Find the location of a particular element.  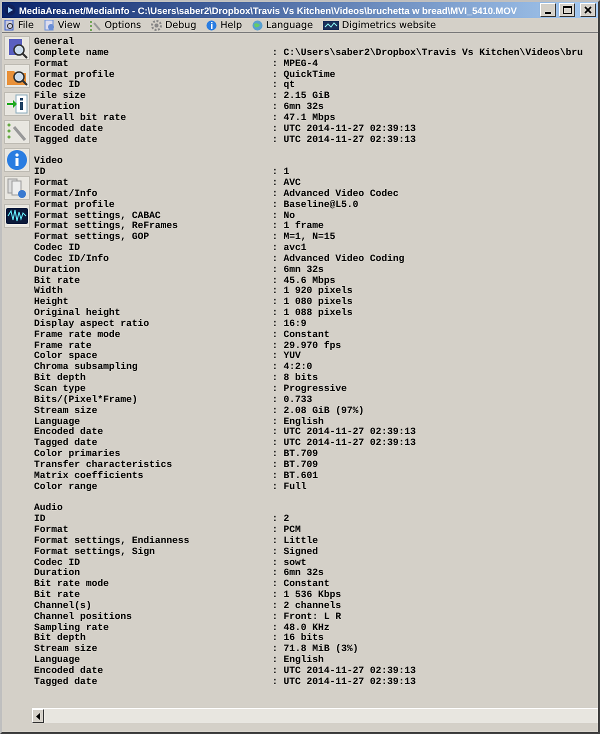

field-value: : Advanced Video Codec is located at coordinates (335, 194).